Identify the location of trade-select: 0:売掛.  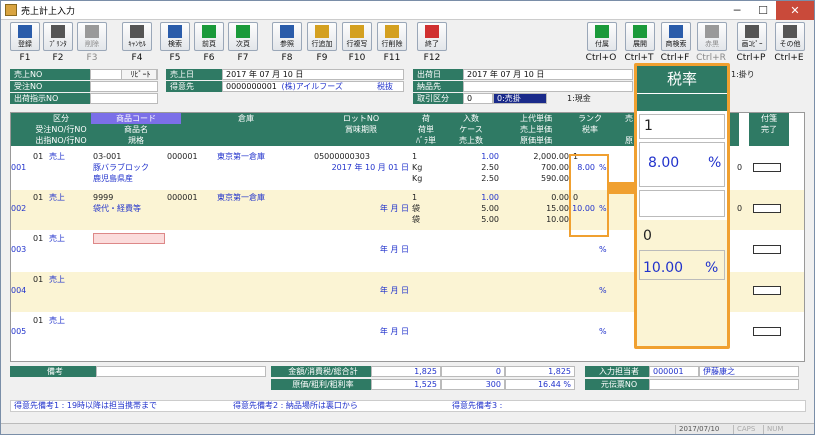
(520, 98).